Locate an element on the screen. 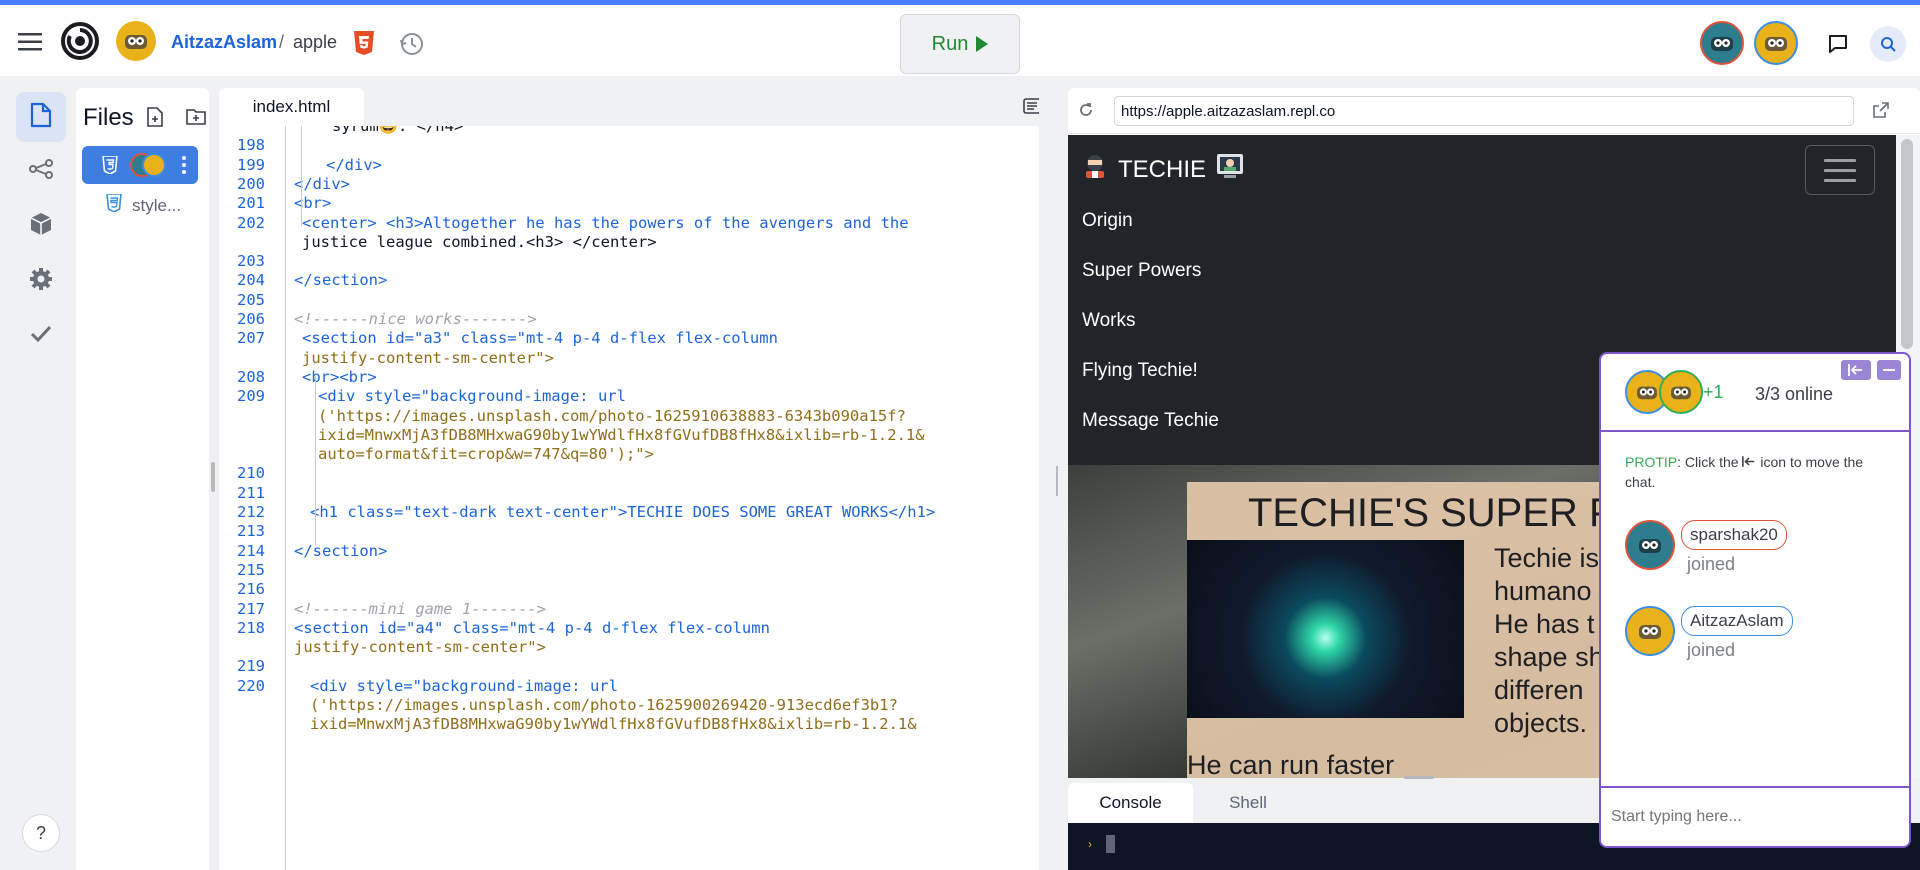 Image resolution: width=1920 pixels, height=870 pixels. files-title: Files is located at coordinates (108, 117).